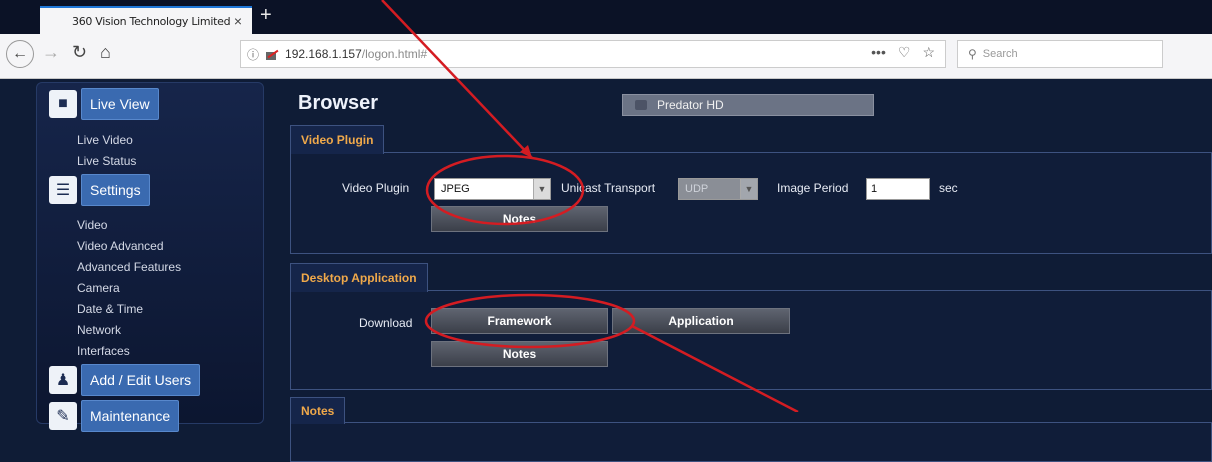 The image size is (1212, 462). Describe the element at coordinates (751, 429) in the screenshot. I see `notes-group: Notes` at that location.